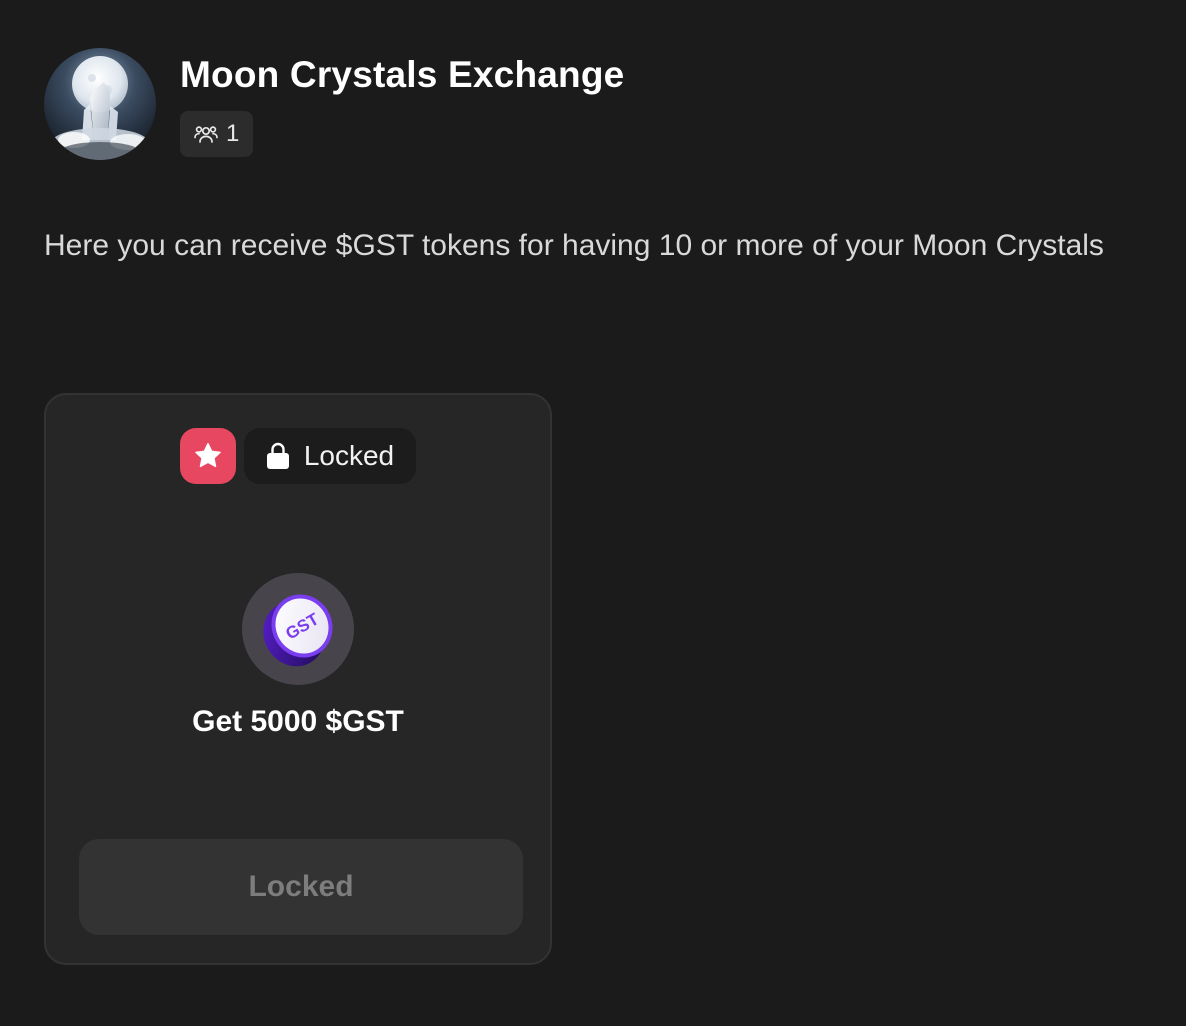 The image size is (1186, 1026). I want to click on star-icon, so click(208, 455).